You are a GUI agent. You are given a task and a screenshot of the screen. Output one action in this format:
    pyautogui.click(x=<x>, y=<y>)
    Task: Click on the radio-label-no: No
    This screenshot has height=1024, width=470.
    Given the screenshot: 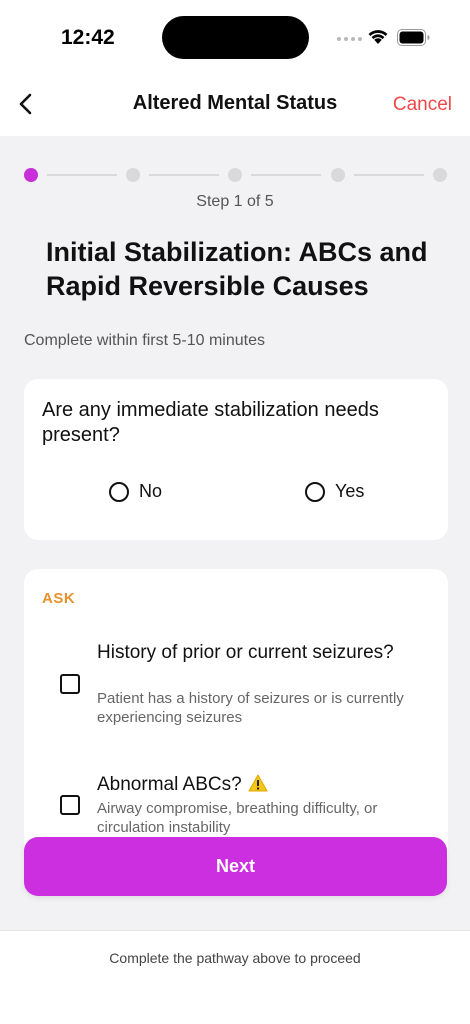 What is the action you would take?
    pyautogui.click(x=151, y=491)
    